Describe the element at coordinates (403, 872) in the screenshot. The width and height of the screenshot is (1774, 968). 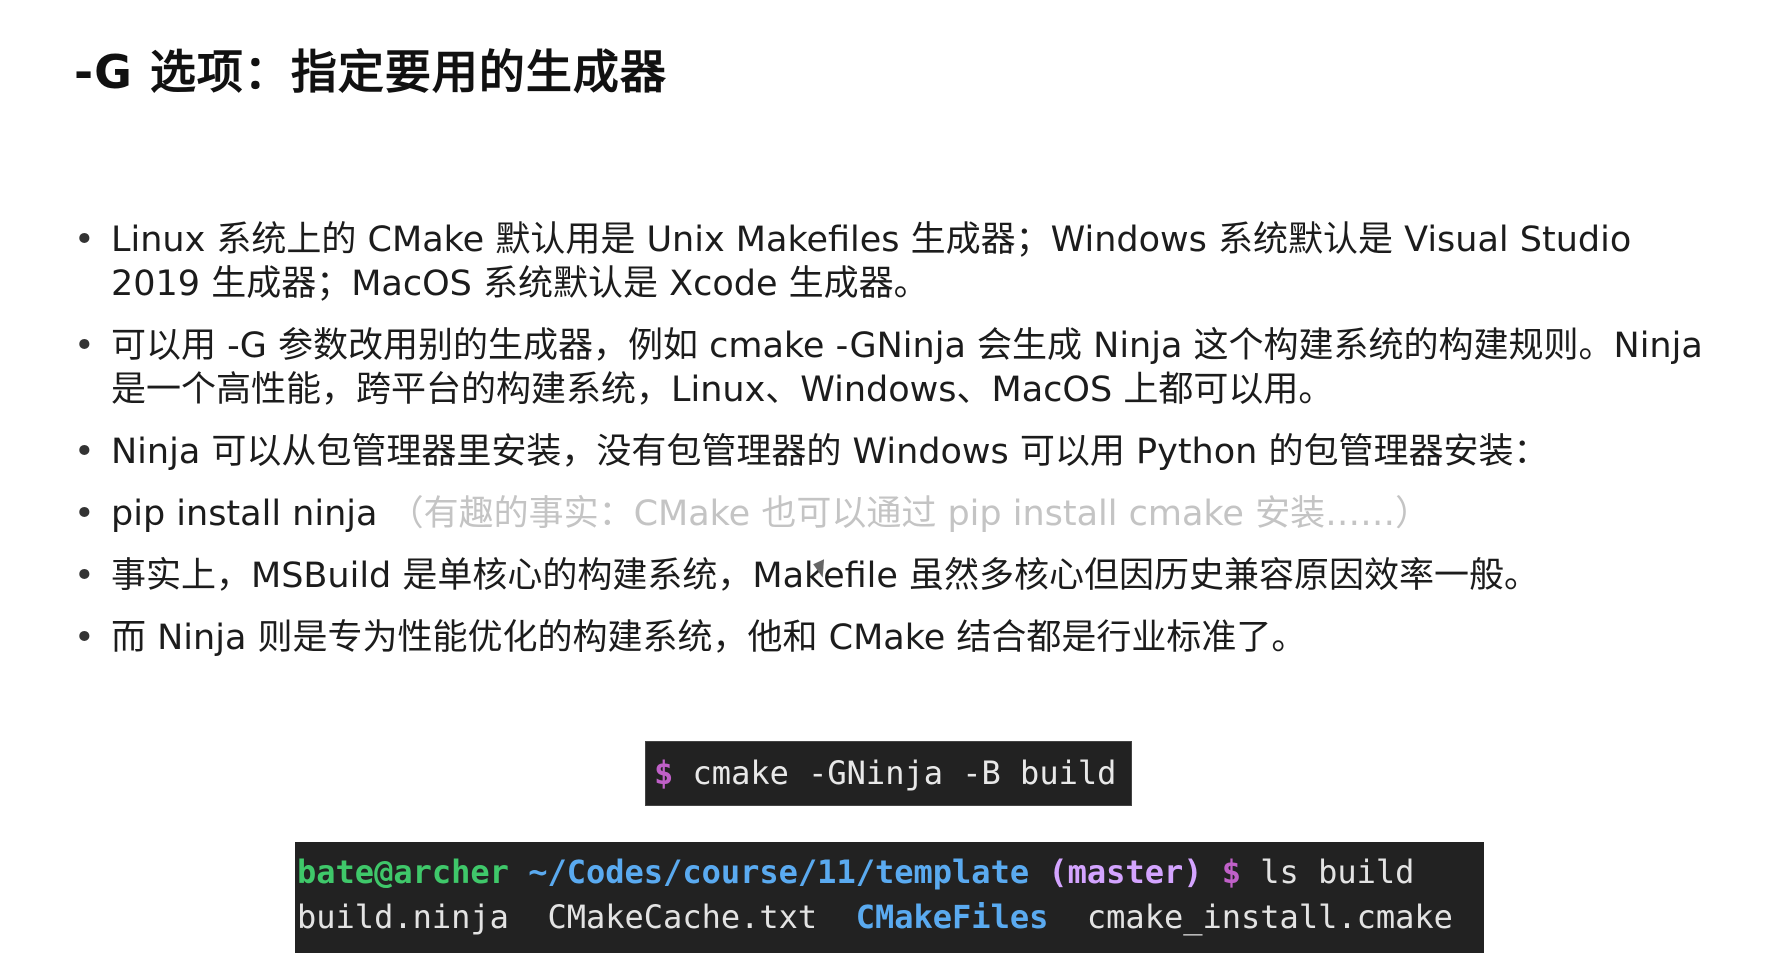
I see `terminal-user-host: bate@archer` at that location.